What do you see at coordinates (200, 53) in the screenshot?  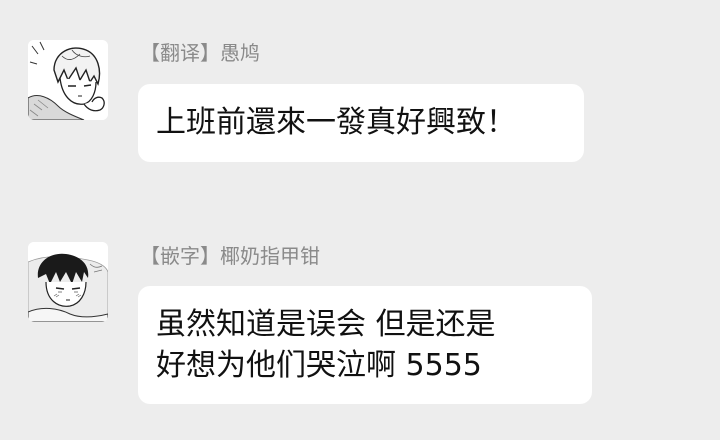 I see `sender-name: 【翻译】愚鸠` at bounding box center [200, 53].